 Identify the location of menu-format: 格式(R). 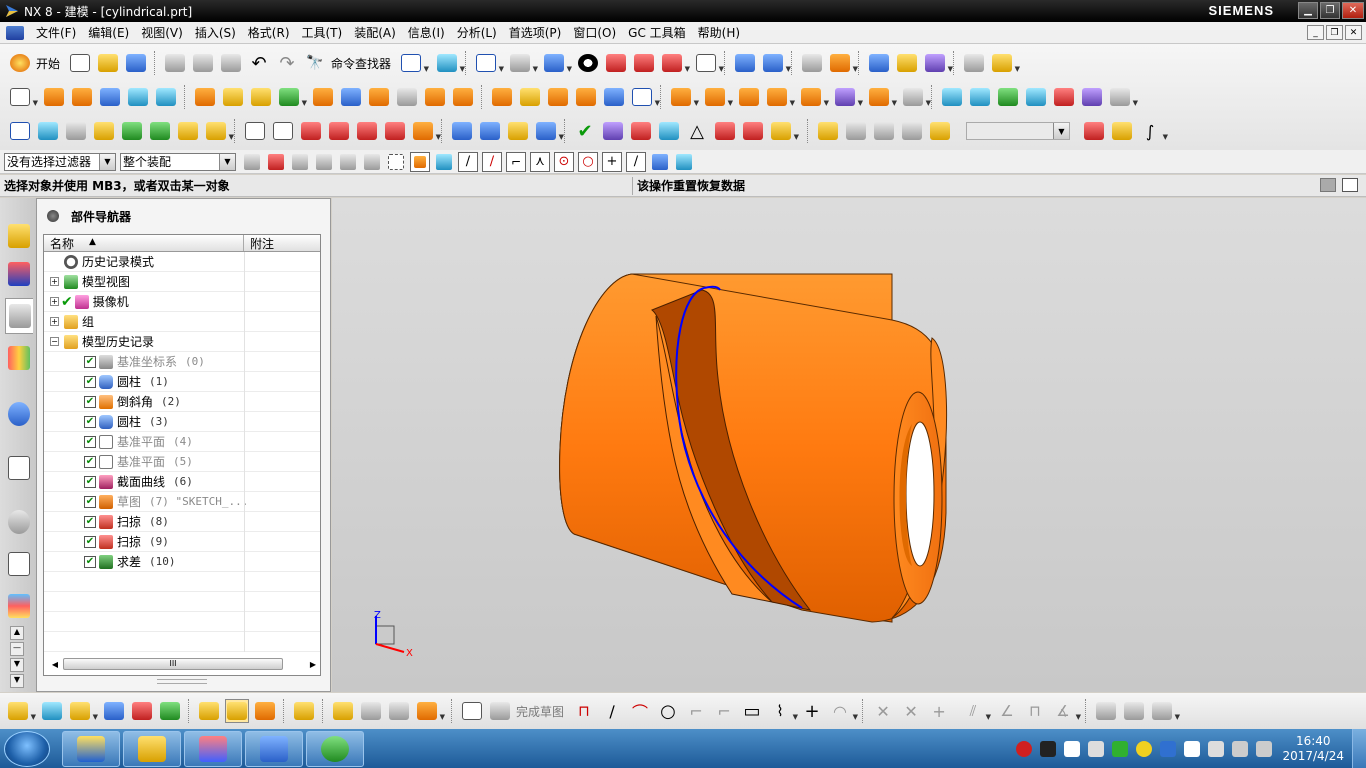
(269, 32).